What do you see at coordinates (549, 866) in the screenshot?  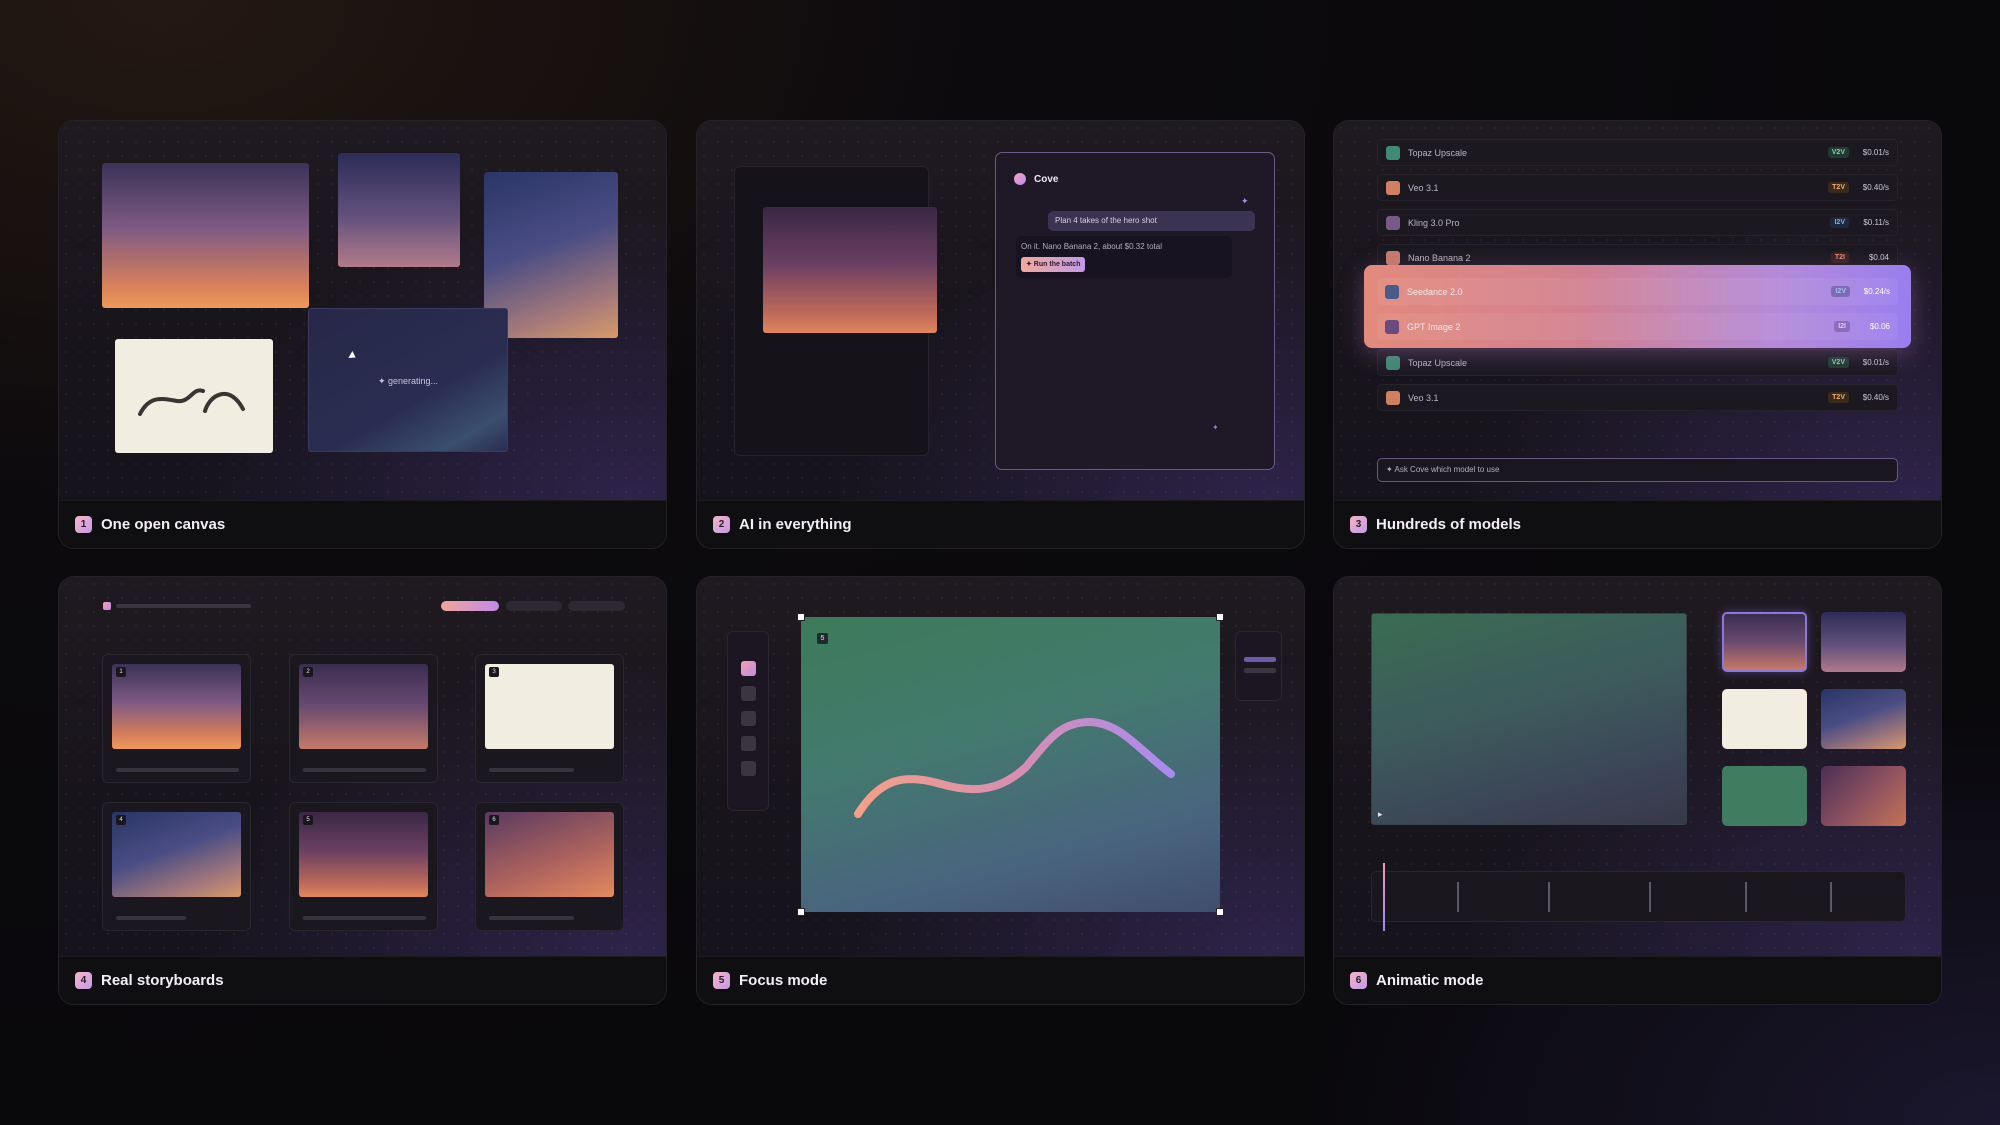 I see `storyboard-frame: 6` at bounding box center [549, 866].